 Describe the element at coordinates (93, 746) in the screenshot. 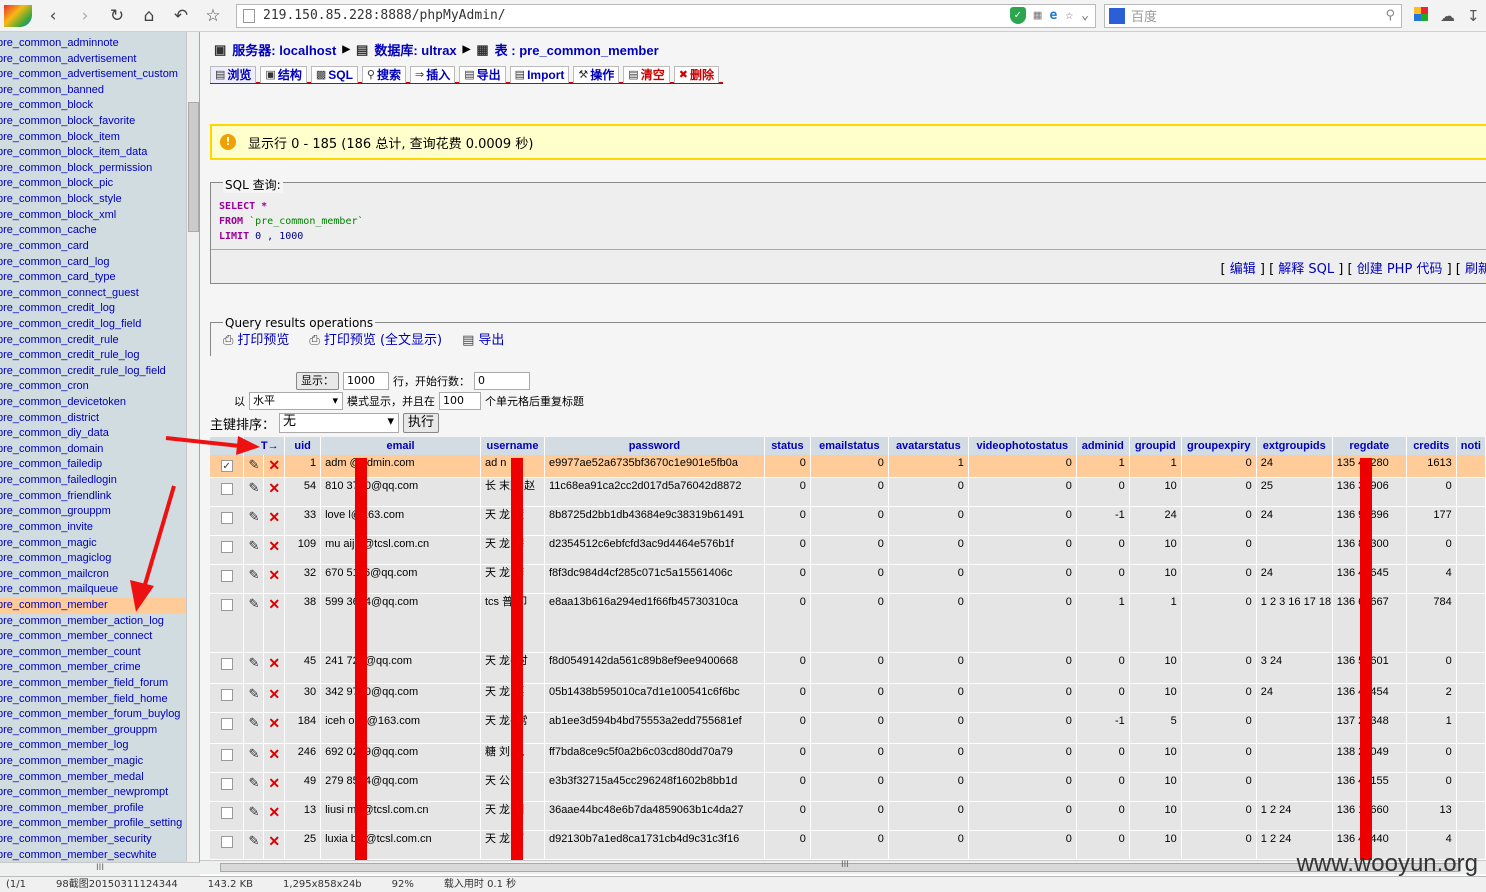

I see `sidebar-item-pre_common_member_log: pre_common_member_log` at that location.